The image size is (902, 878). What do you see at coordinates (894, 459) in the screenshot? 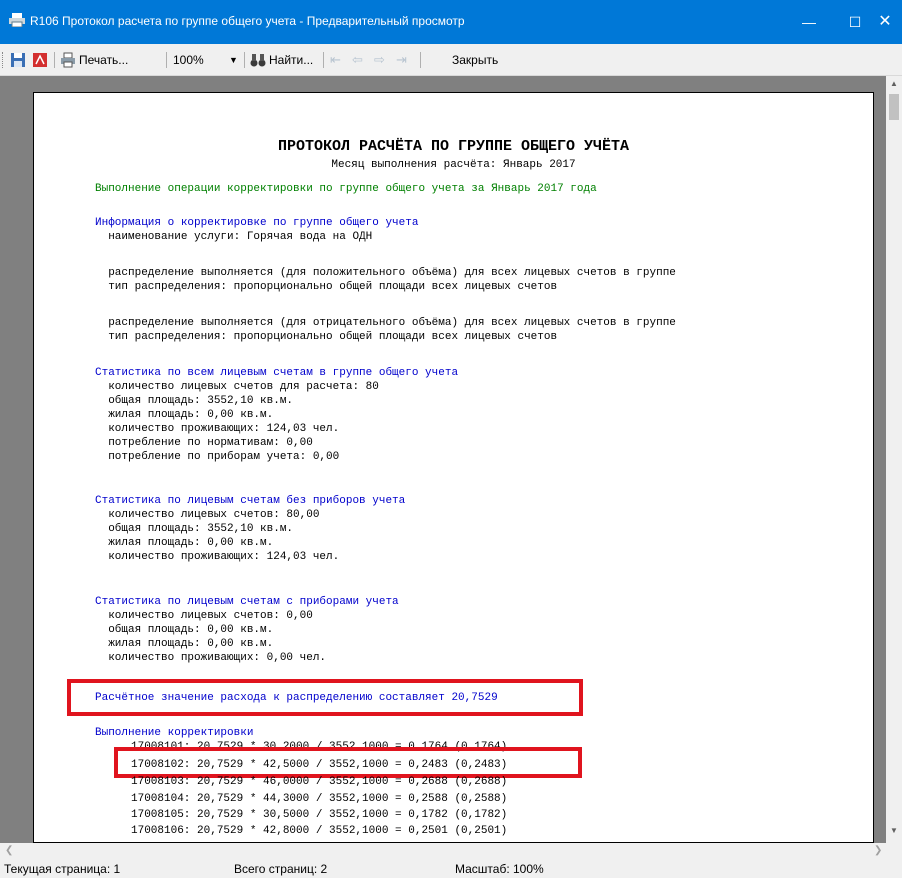
I see `vertical-scrollbar: ▲ ▼` at bounding box center [894, 459].